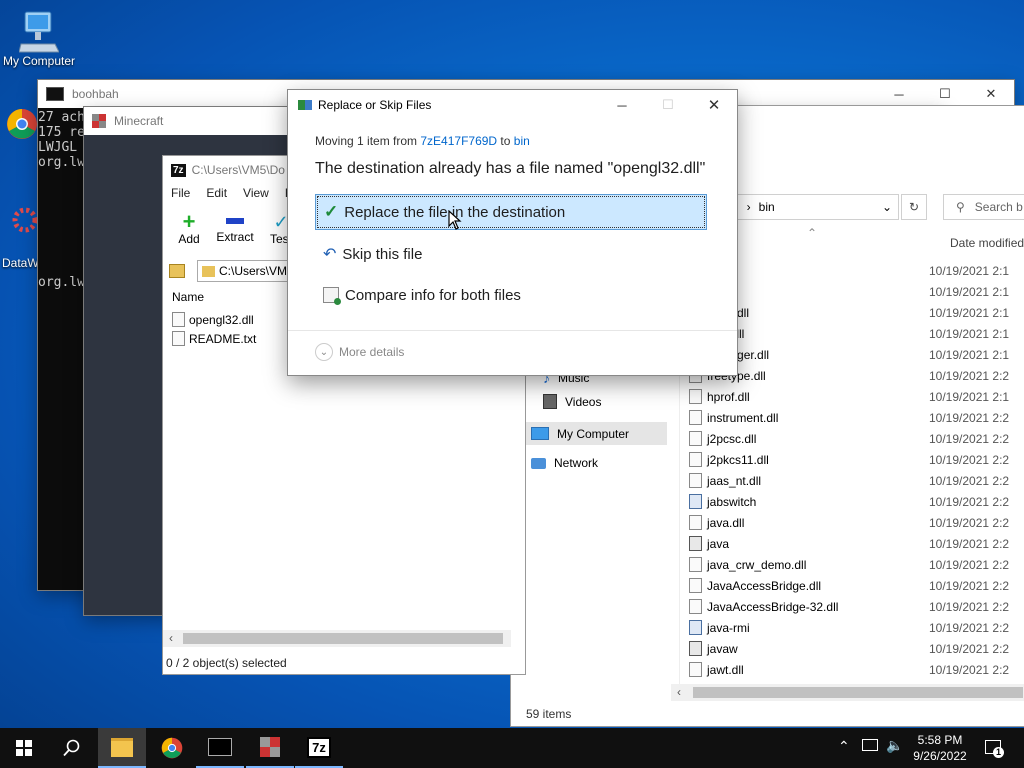 The height and width of the screenshot is (768, 1024). What do you see at coordinates (511, 212) in the screenshot?
I see `replace-option: ✓ Replace the file in the destination` at bounding box center [511, 212].